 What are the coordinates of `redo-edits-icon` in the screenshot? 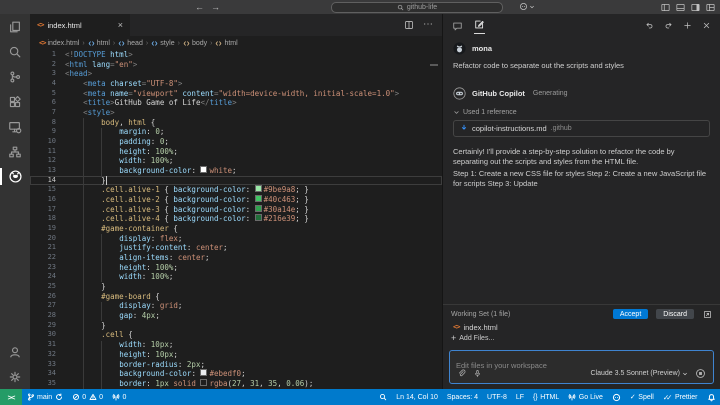 It's located at (668, 25).